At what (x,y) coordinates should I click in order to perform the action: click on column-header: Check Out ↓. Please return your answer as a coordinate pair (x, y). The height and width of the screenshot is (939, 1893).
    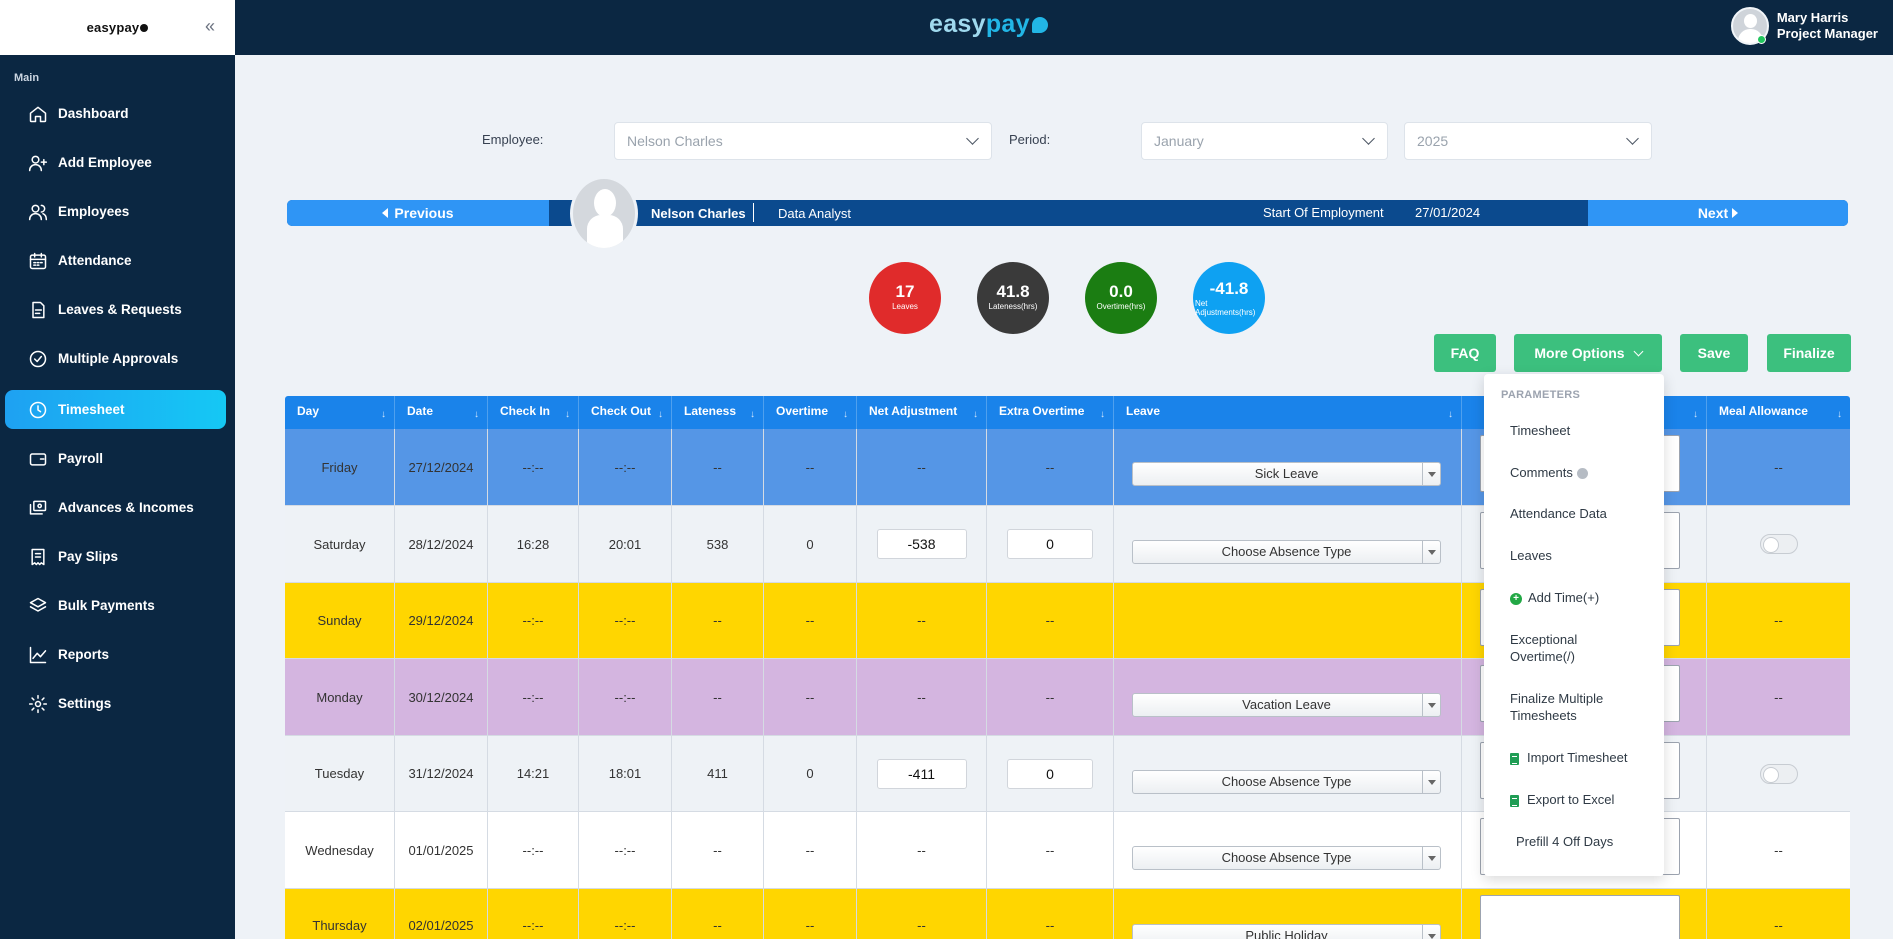
    Looking at the image, I should click on (625, 412).